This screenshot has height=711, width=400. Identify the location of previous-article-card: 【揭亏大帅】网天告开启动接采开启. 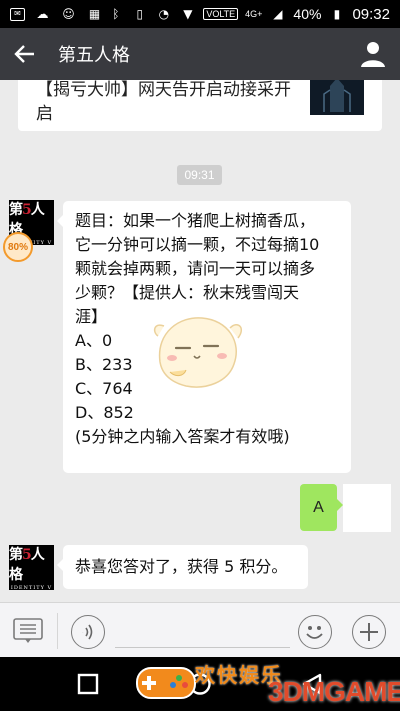
(200, 105).